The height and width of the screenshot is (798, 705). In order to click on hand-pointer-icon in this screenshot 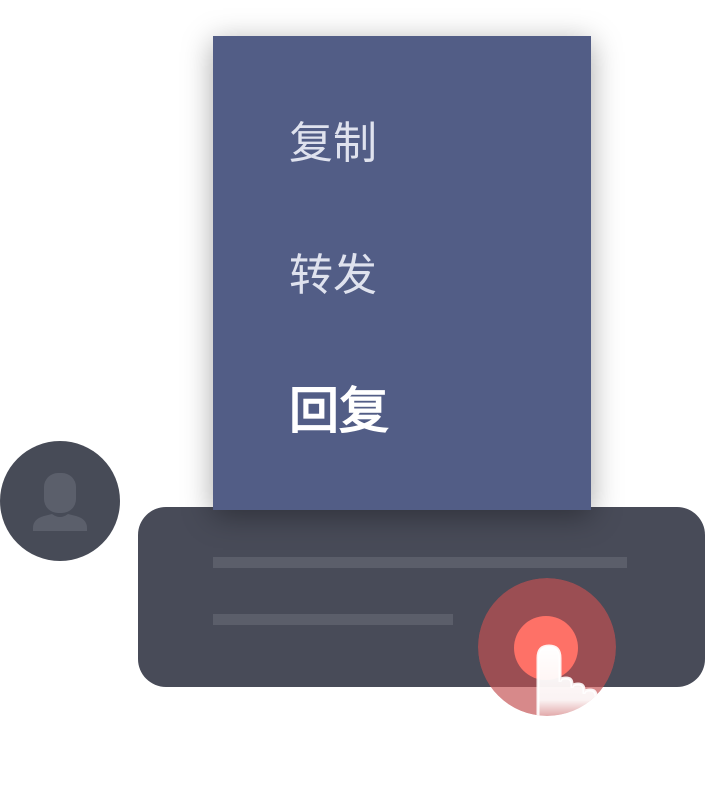, I will do `click(547, 647)`.